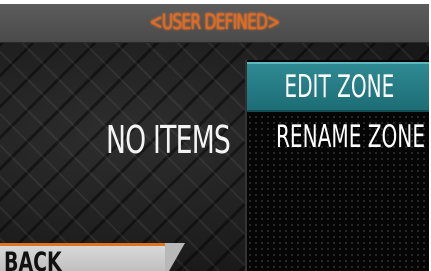 This screenshot has width=431, height=271. I want to click on menu-item-edit-zone: EDIT ZONE, so click(338, 87).